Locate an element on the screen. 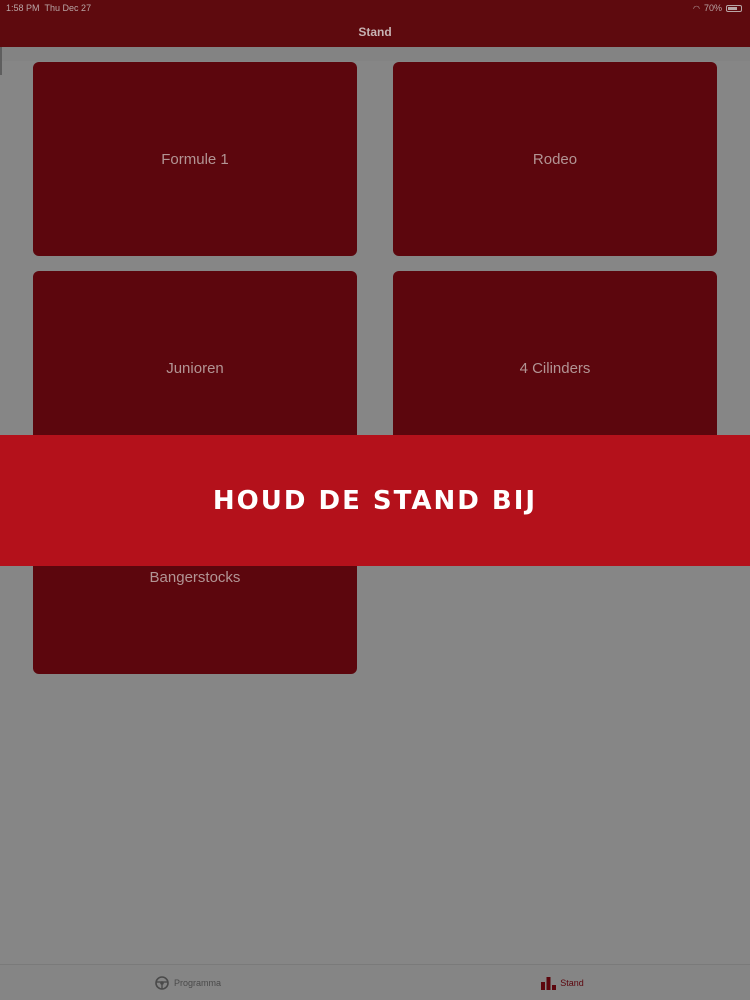 This screenshot has width=750, height=1000. page-title: Stand is located at coordinates (375, 31).